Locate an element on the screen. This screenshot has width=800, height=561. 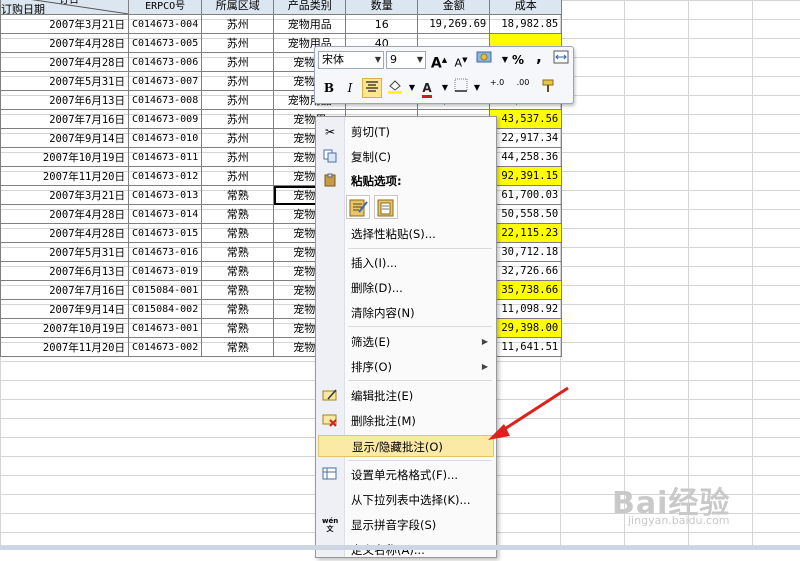
cell-code: C014673-013 is located at coordinates (165, 195).